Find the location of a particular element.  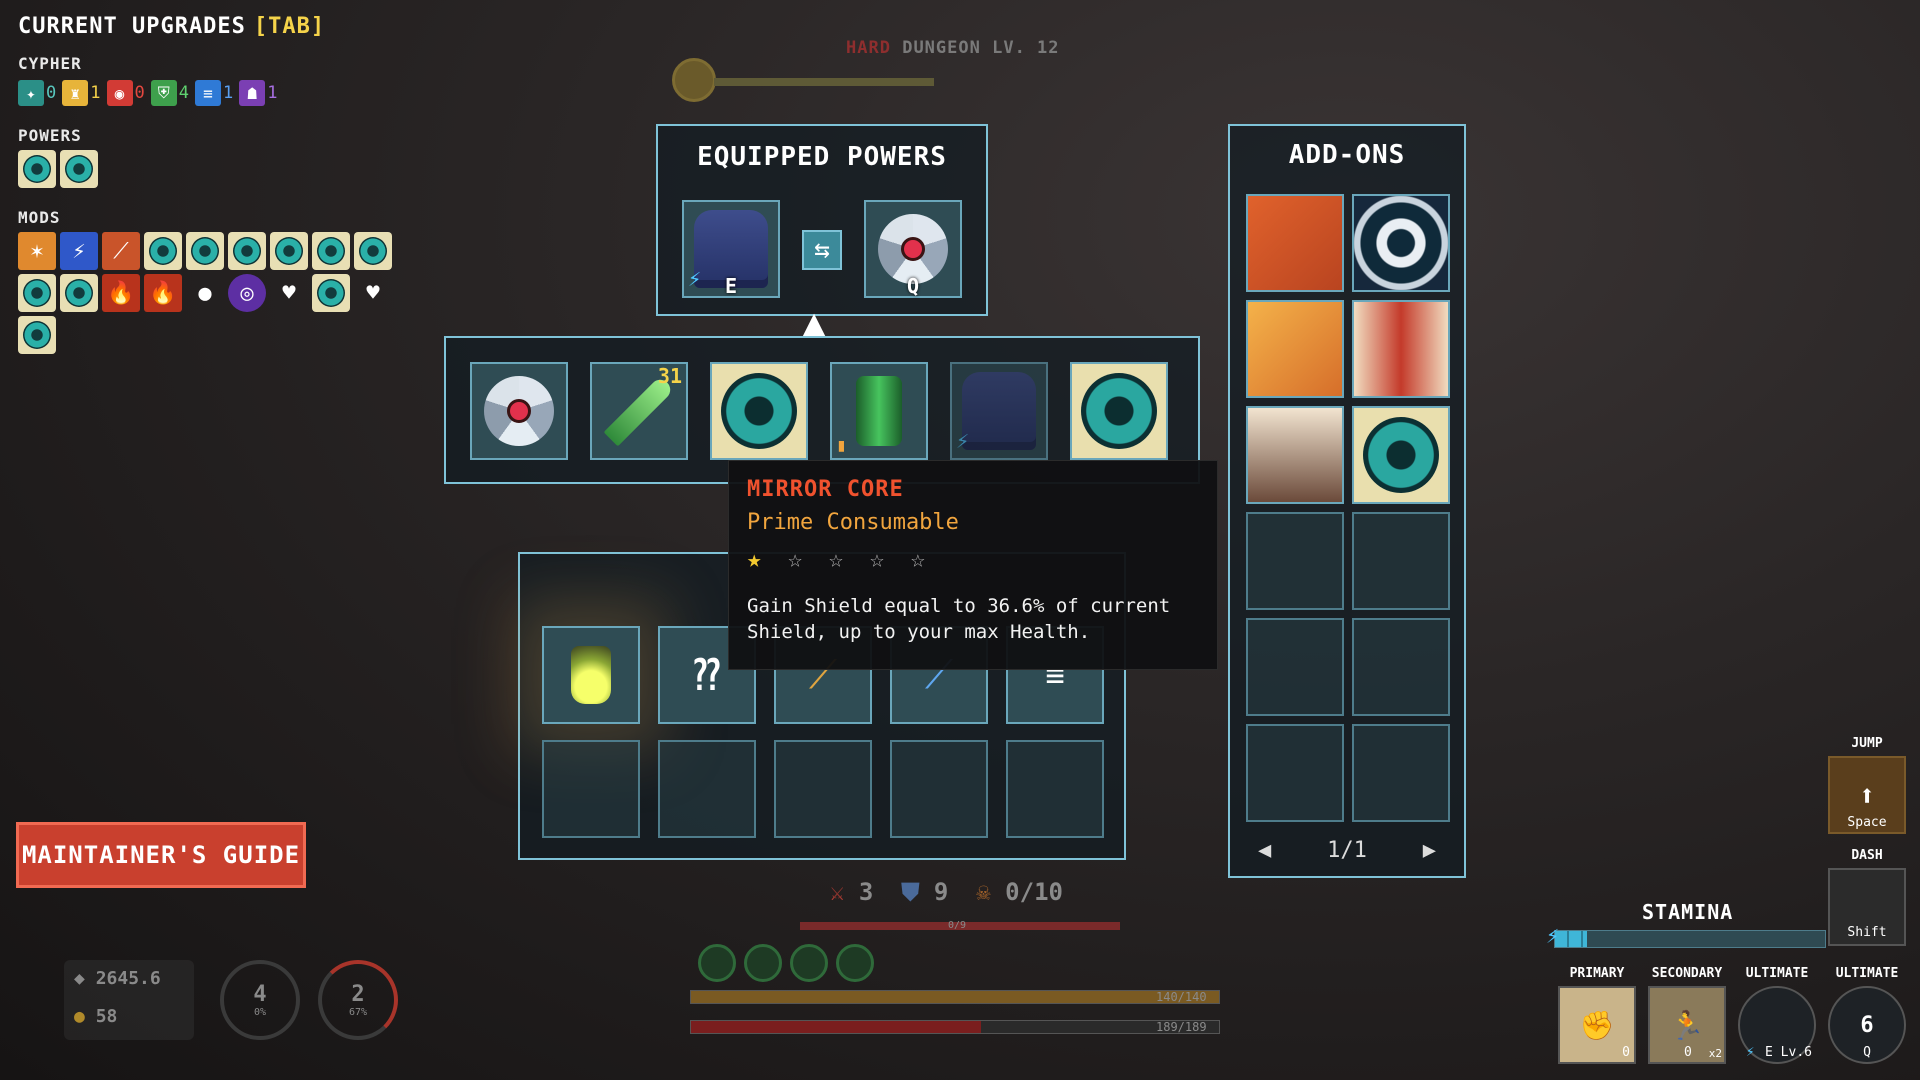

dungeon-label: HARD DUNGEON LV. 12 is located at coordinates (953, 48).